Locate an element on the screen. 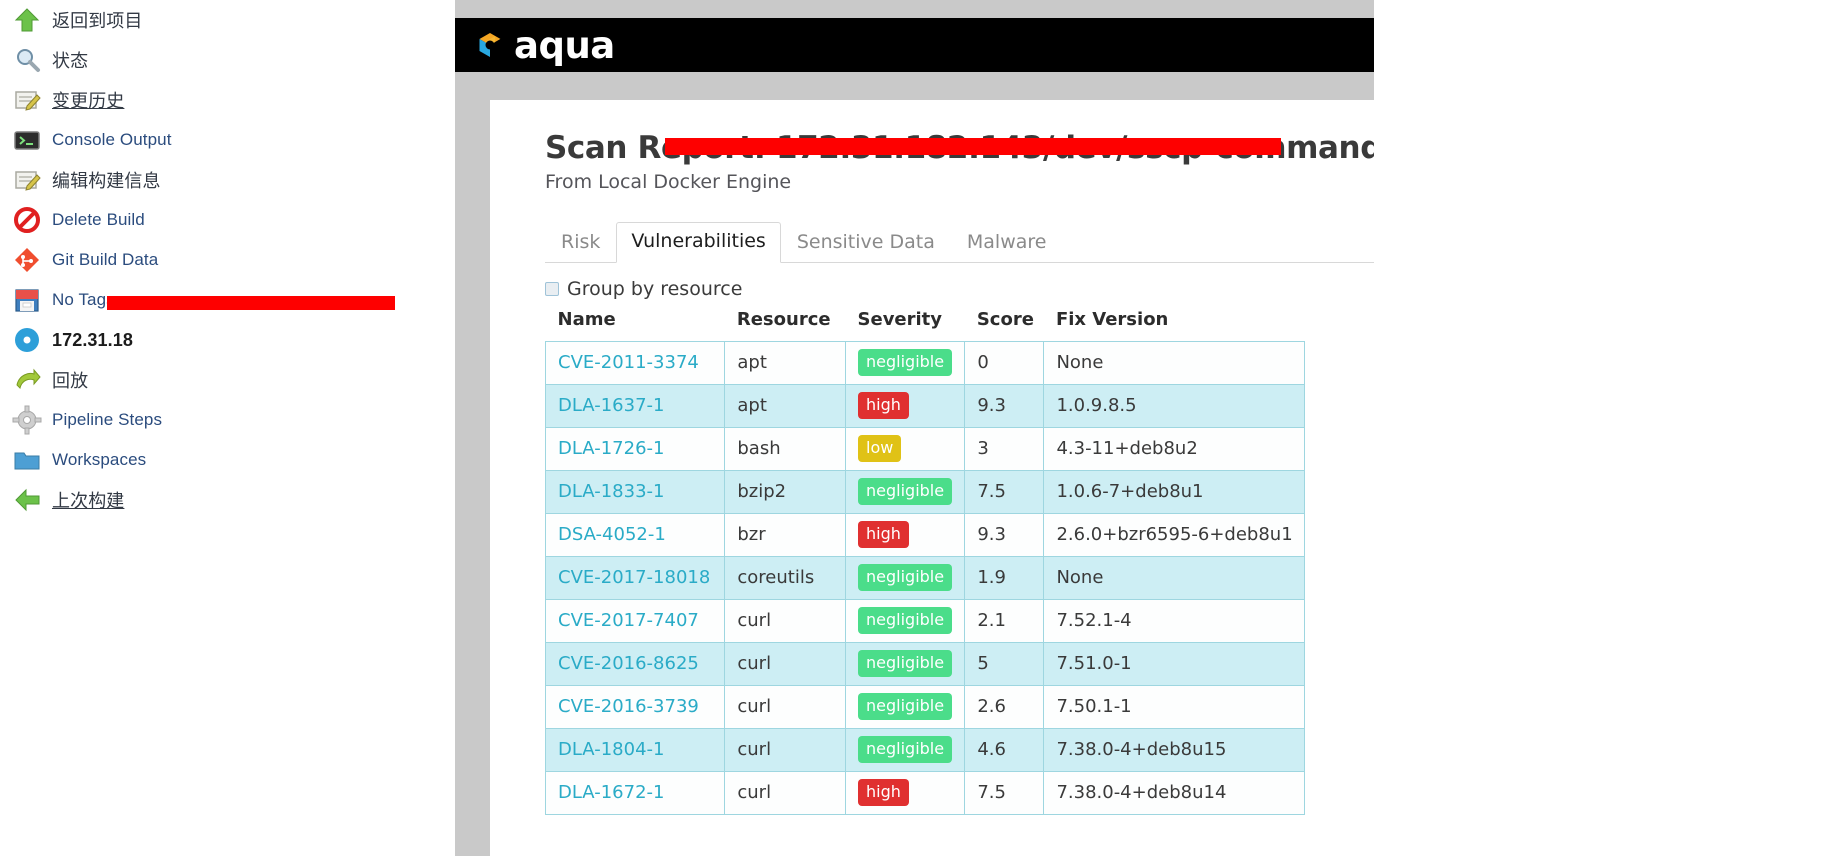  sidebar-item-previous-build: 上次构建 is located at coordinates (227, 500).